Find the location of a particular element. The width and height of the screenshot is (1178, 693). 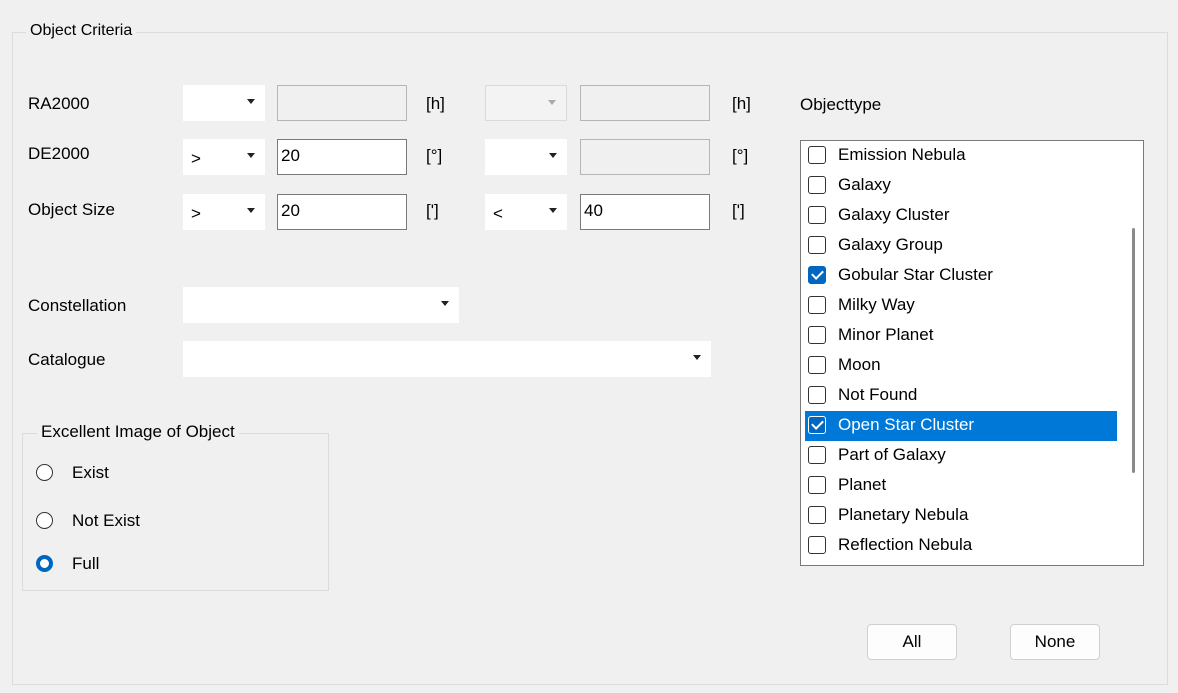

objecttype-item: Galaxy Group is located at coordinates (961, 246).